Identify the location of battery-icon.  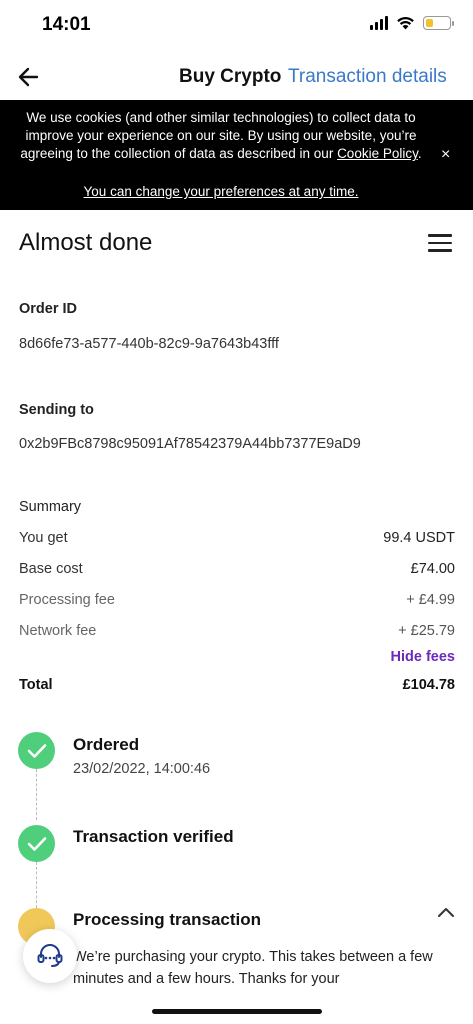
(438, 23).